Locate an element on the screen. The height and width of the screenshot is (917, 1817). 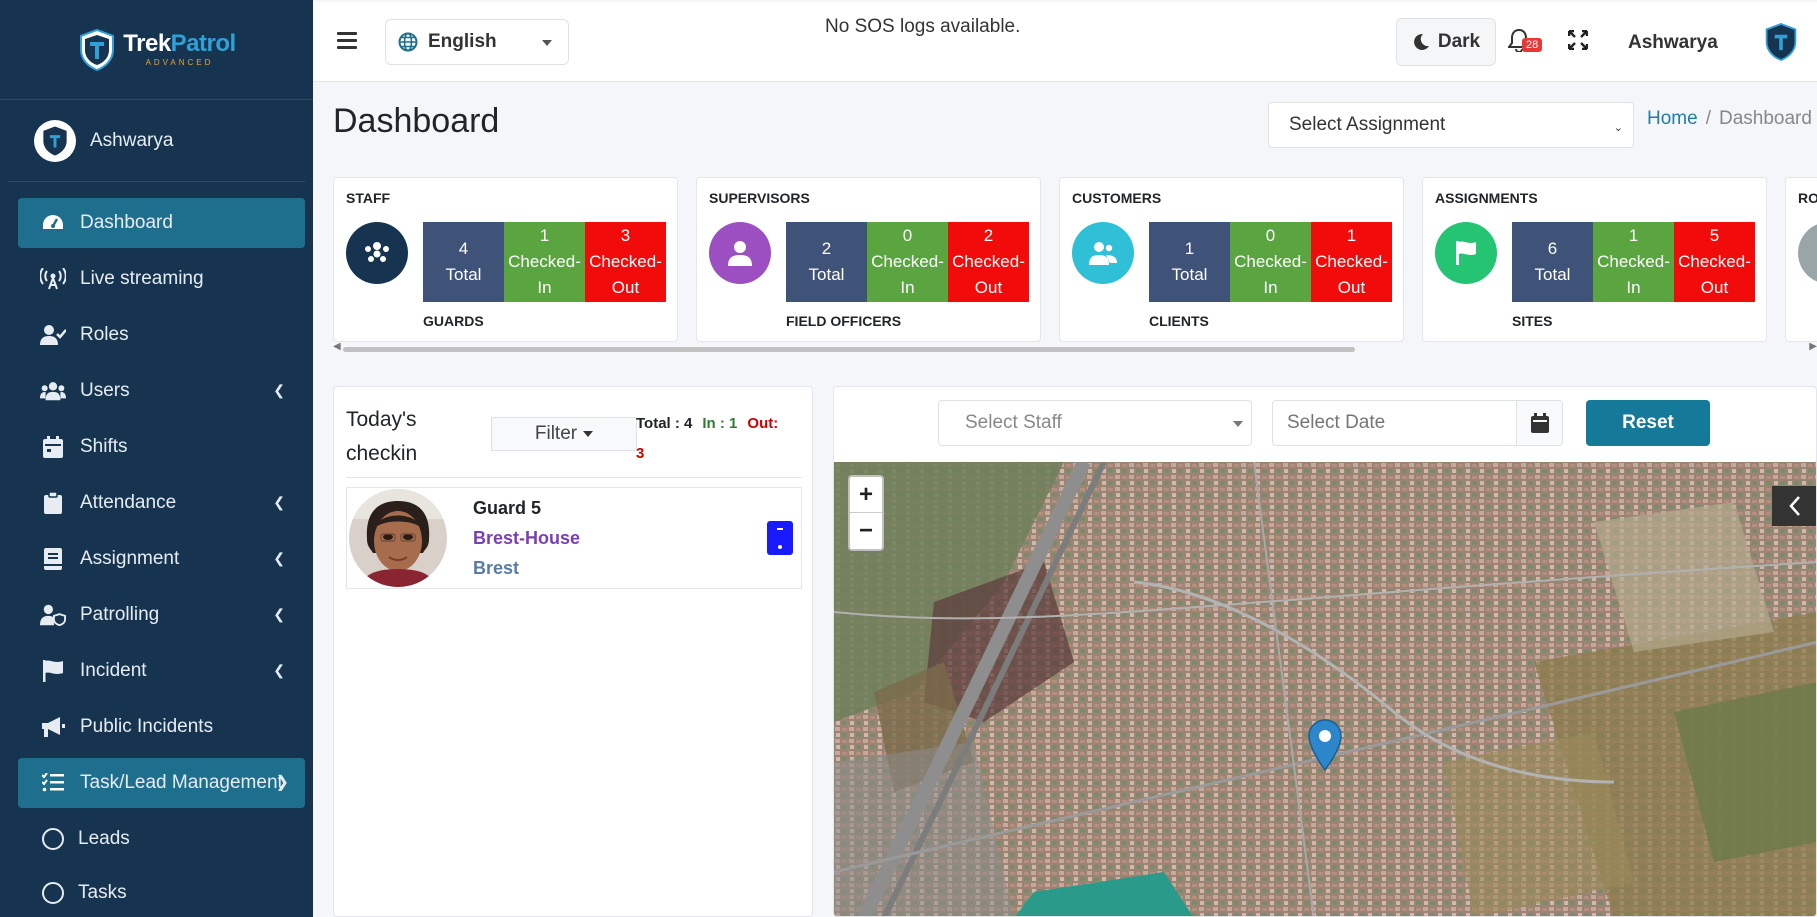
reset-button: Reset is located at coordinates (1648, 423).